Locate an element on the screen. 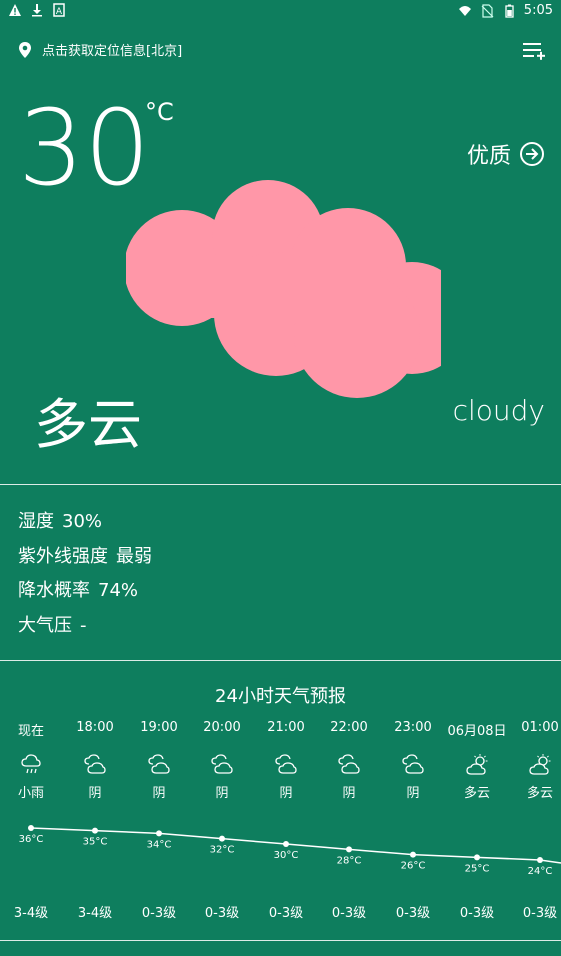 This screenshot has width=561, height=956. hourly-time: 06月08日 is located at coordinates (477, 731).